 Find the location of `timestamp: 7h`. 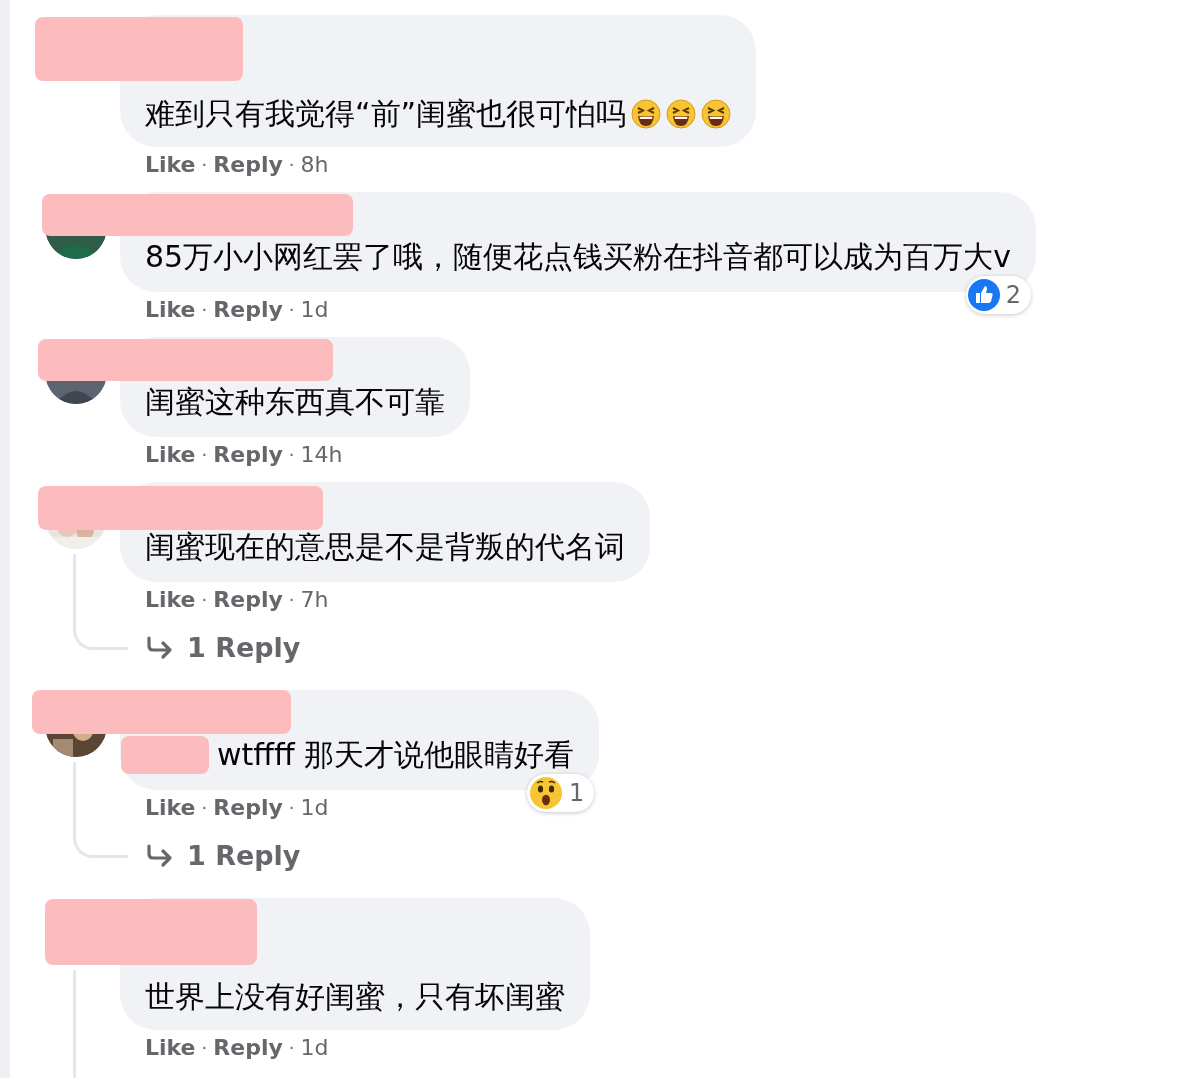

timestamp: 7h is located at coordinates (314, 600).